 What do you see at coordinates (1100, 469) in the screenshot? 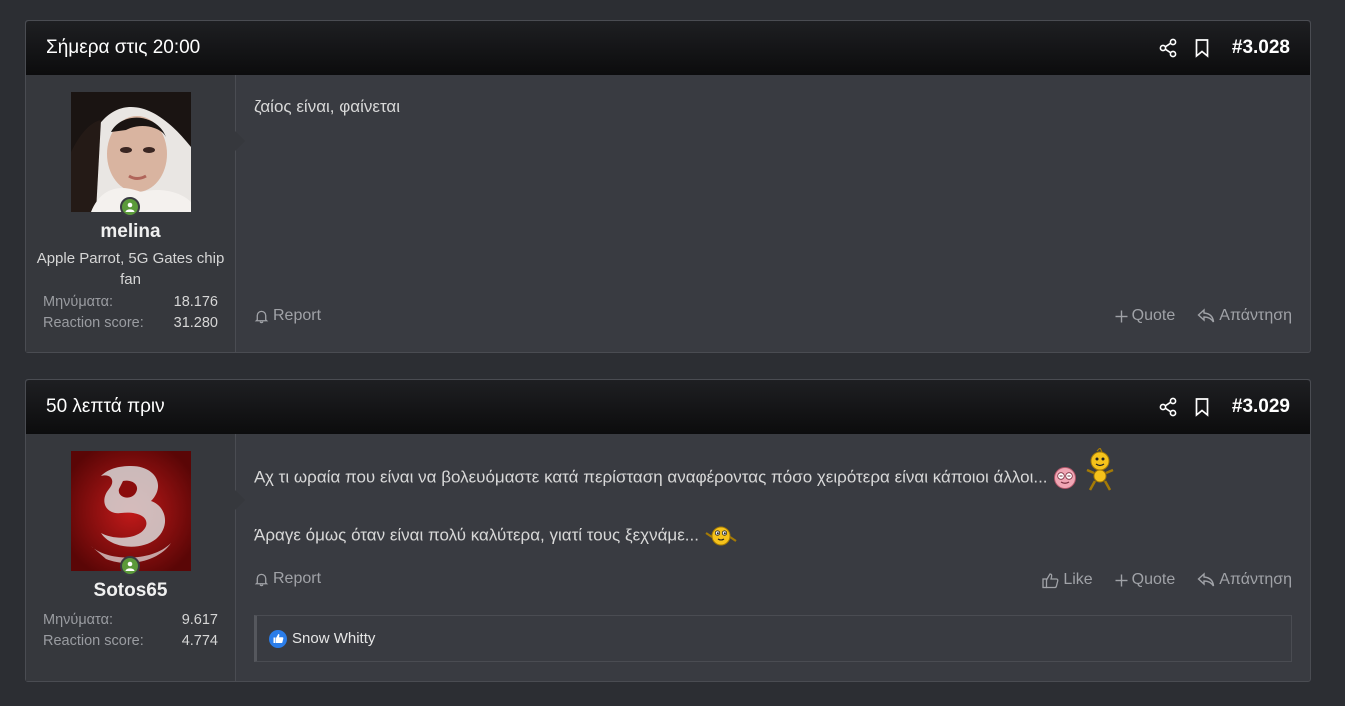
I see `jumping-smiley-icon` at bounding box center [1100, 469].